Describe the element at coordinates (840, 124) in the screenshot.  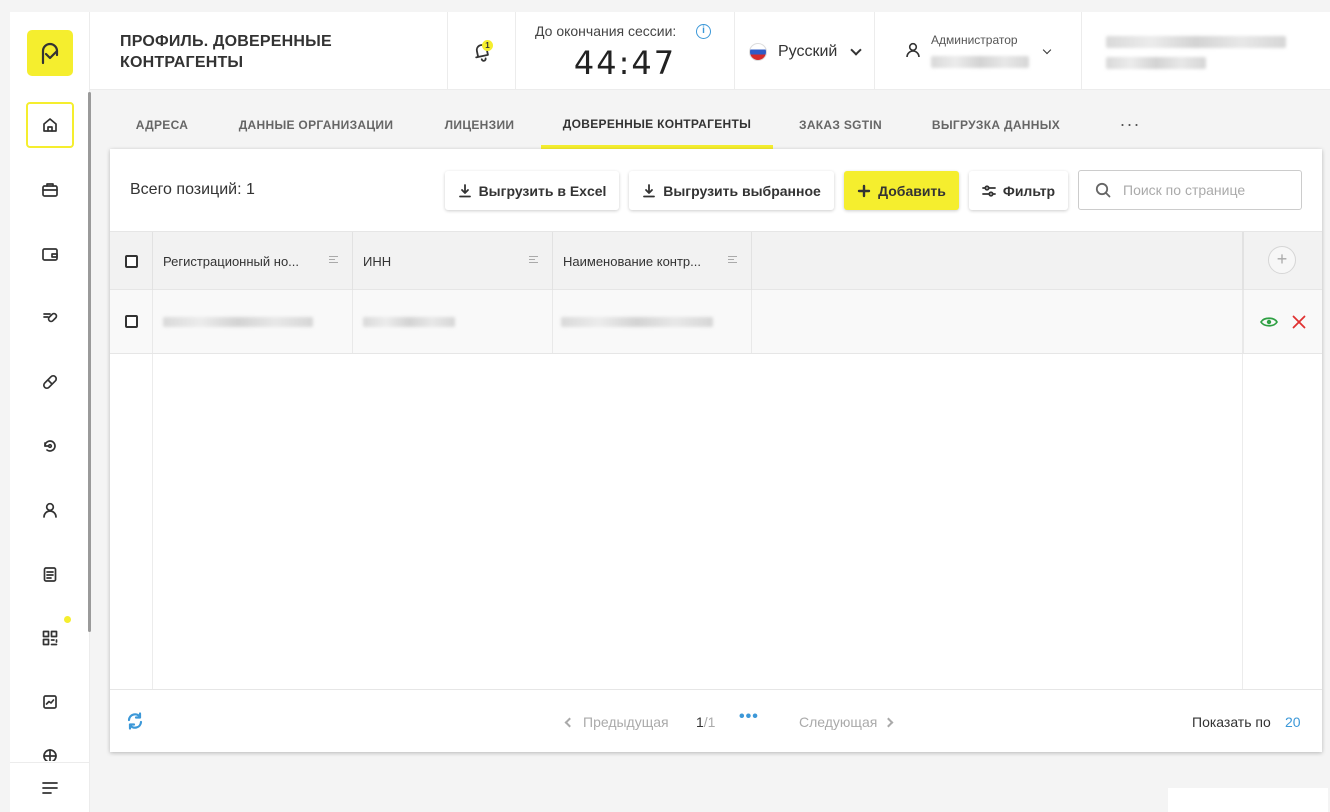
I see `tab-sgtin-order: Заказ SGTIN` at that location.